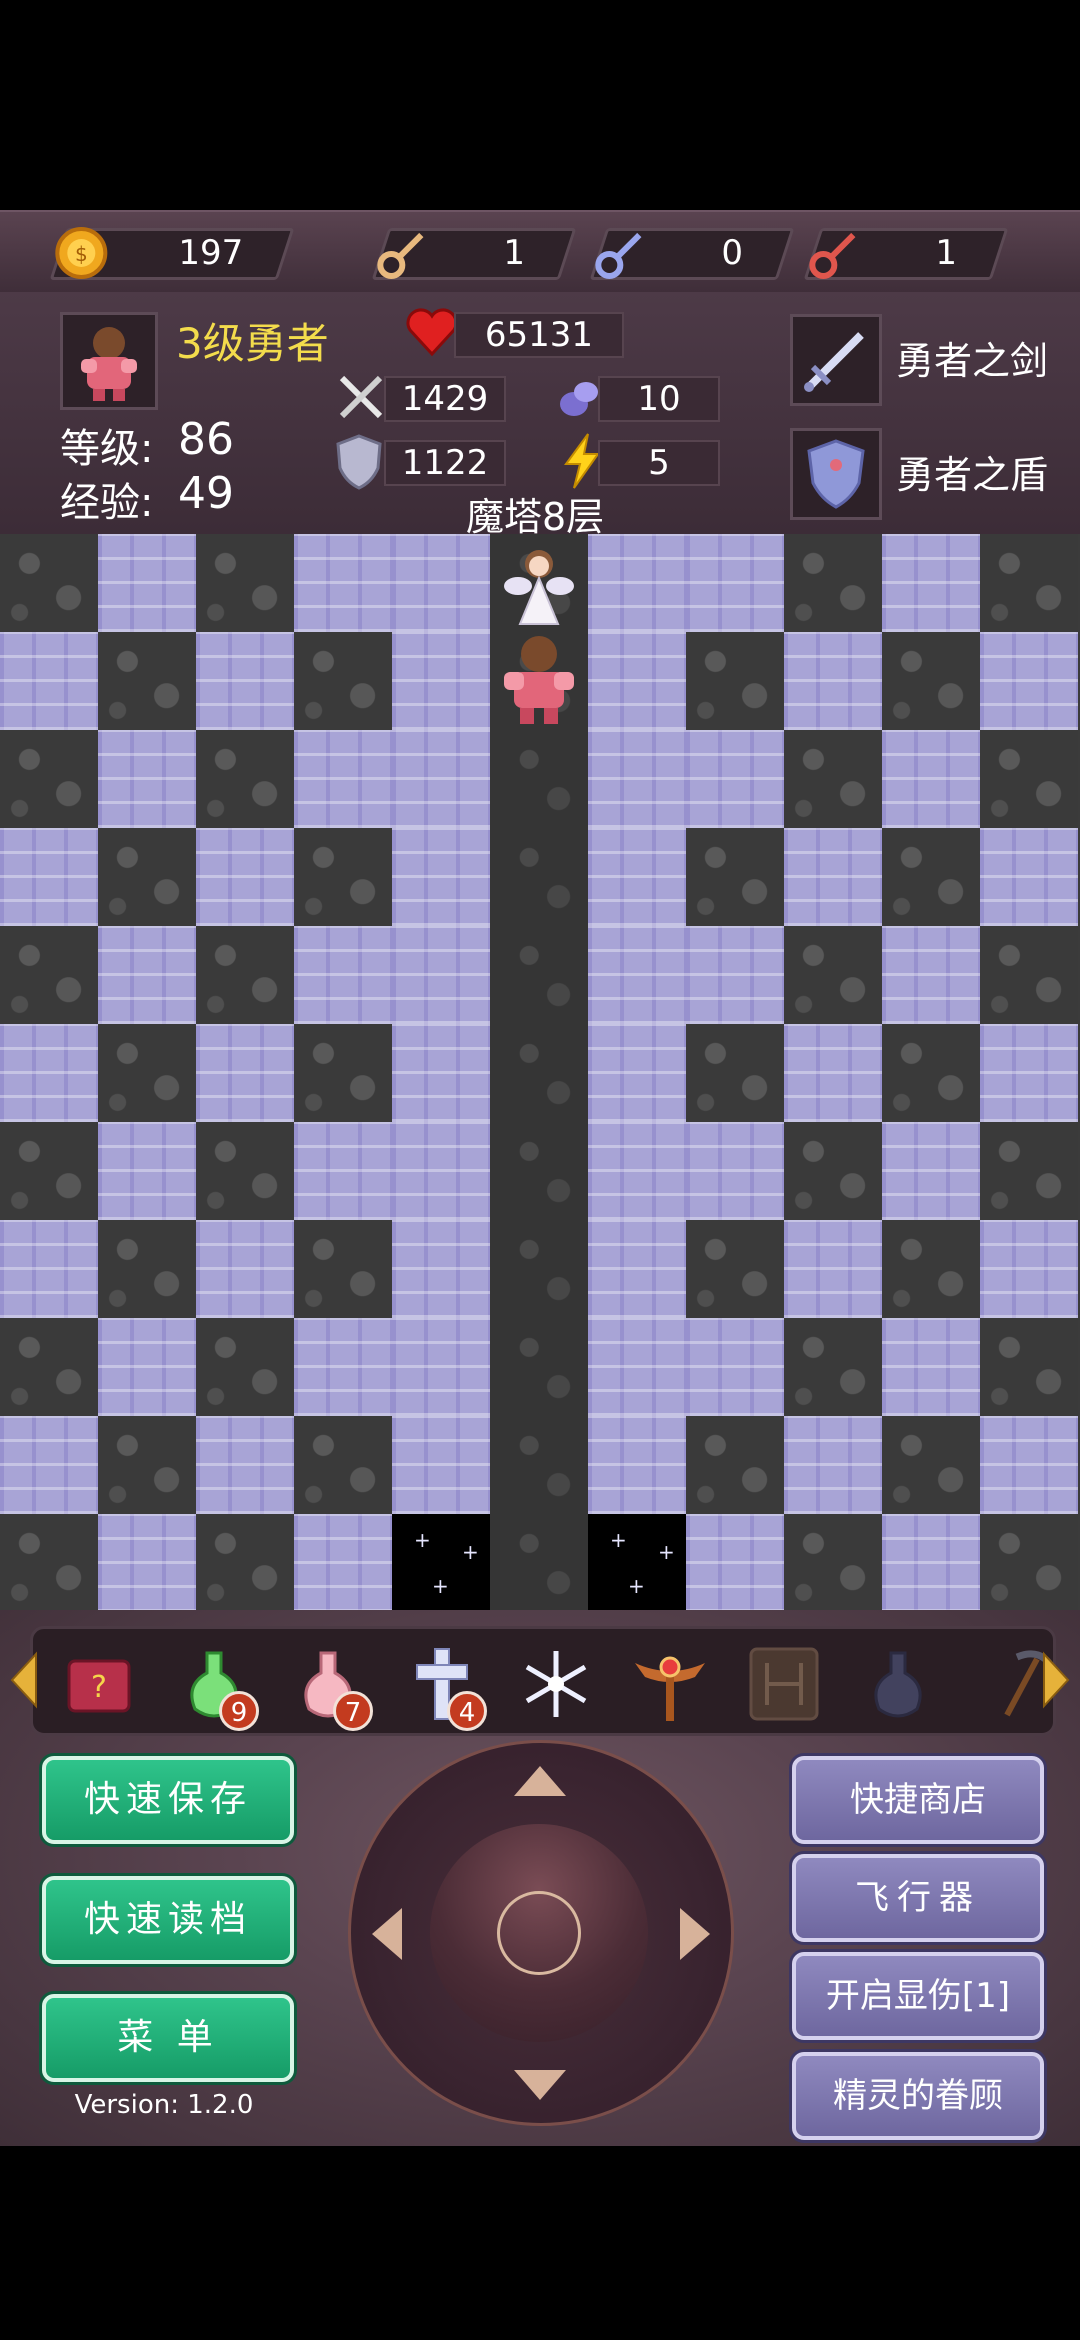  I want to click on level-value: 86, so click(206, 439).